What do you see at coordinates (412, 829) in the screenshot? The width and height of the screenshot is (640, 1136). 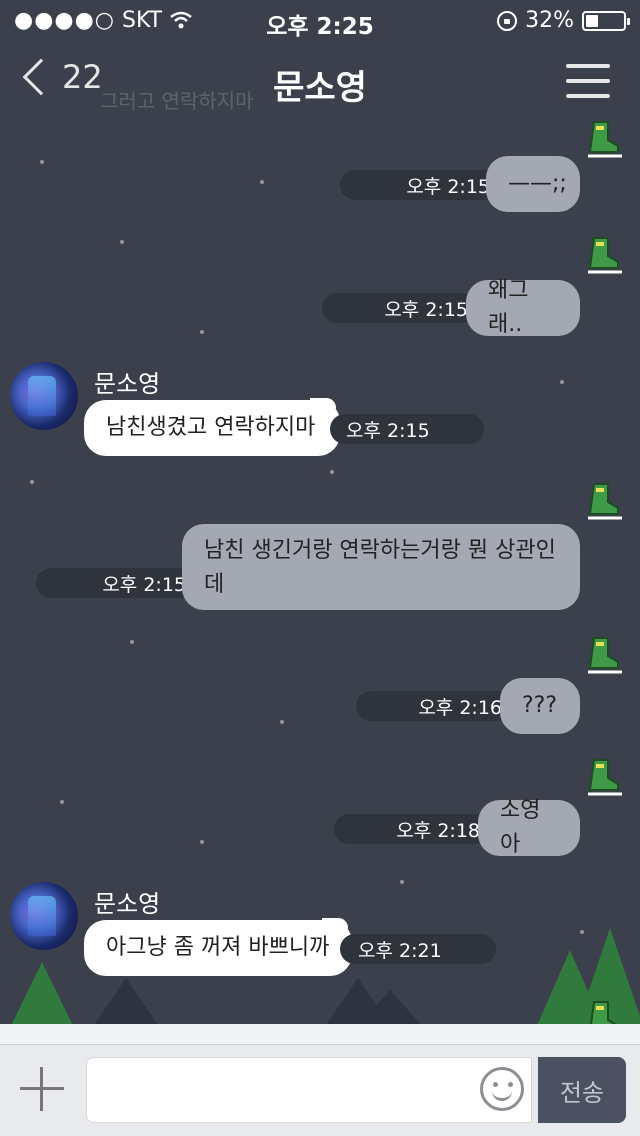 I see `message-time: 오후 2:18` at bounding box center [412, 829].